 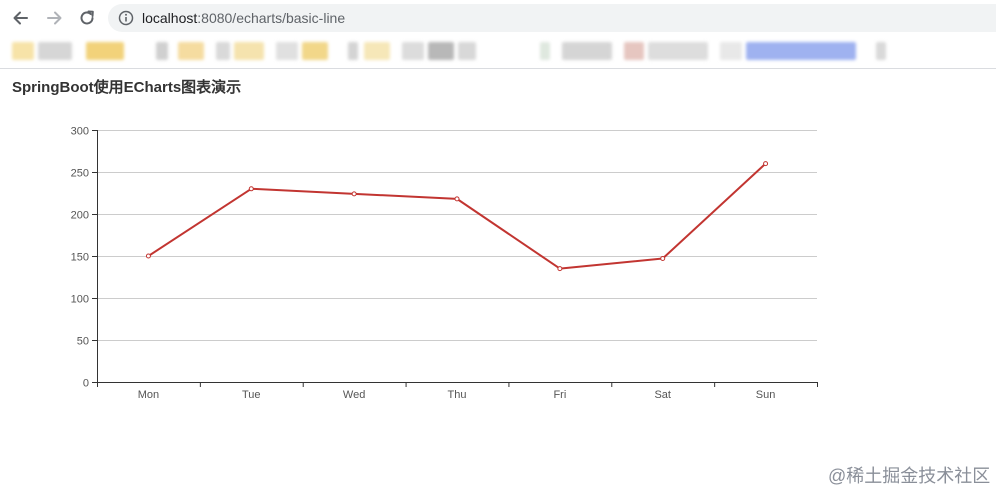 I want to click on y-tick-label: 150, so click(x=80, y=258).